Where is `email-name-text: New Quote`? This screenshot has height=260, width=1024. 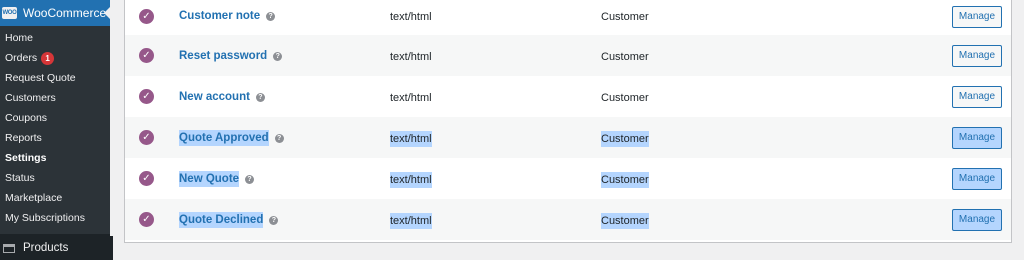 email-name-text: New Quote is located at coordinates (209, 179).